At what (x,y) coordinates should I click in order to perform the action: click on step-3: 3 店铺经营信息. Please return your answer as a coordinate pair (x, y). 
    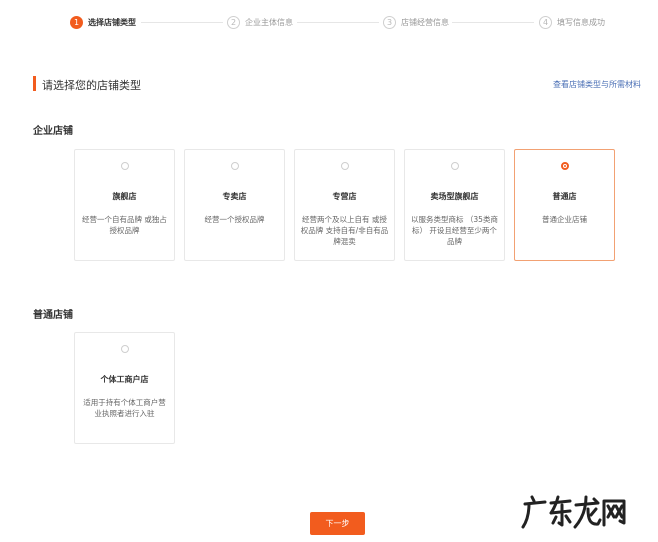
    Looking at the image, I should click on (416, 22).